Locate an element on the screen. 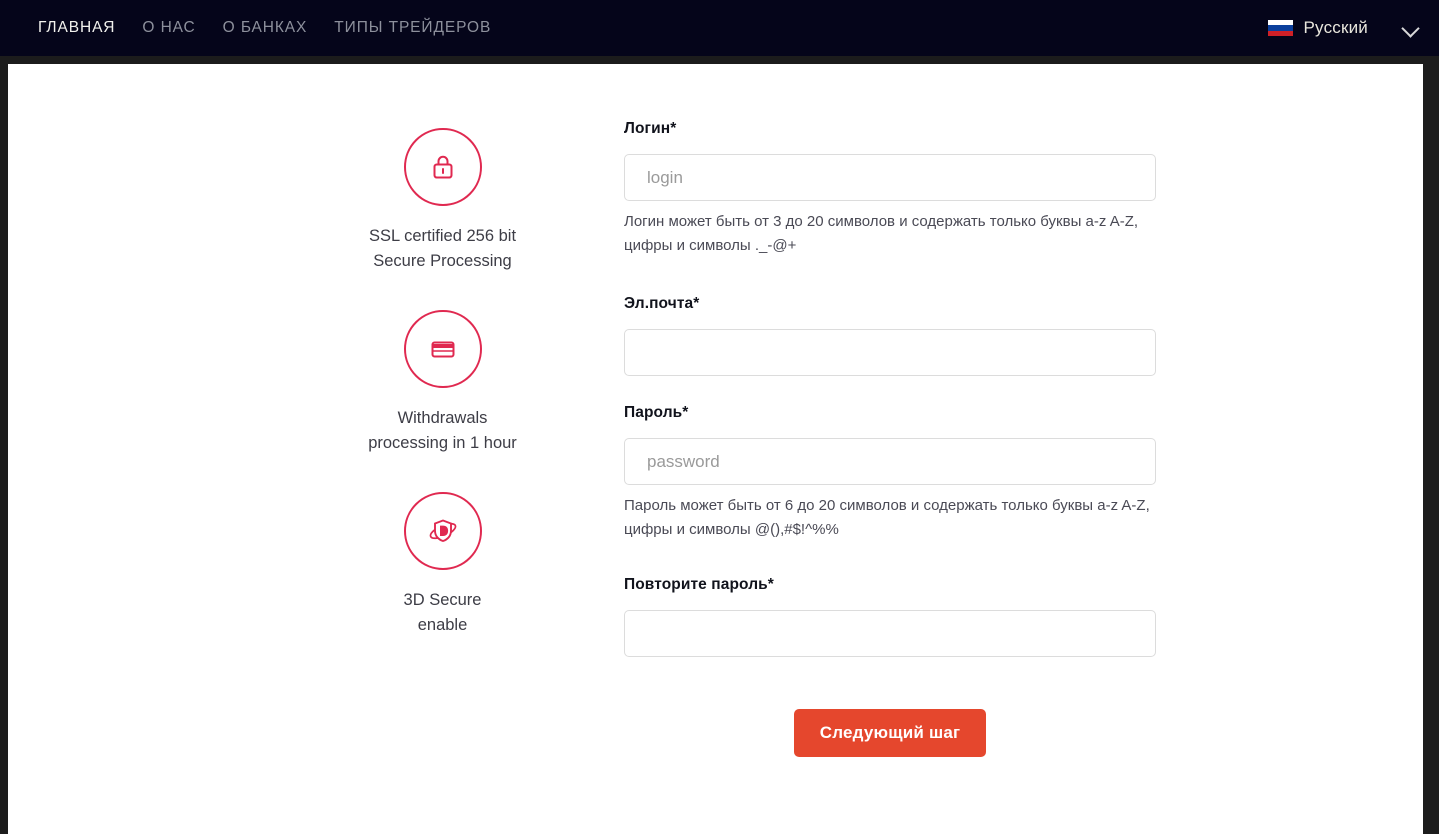 Image resolution: width=1439 pixels, height=834 pixels. nav-link-home: ГЛАВНАЯ is located at coordinates (90, 27).